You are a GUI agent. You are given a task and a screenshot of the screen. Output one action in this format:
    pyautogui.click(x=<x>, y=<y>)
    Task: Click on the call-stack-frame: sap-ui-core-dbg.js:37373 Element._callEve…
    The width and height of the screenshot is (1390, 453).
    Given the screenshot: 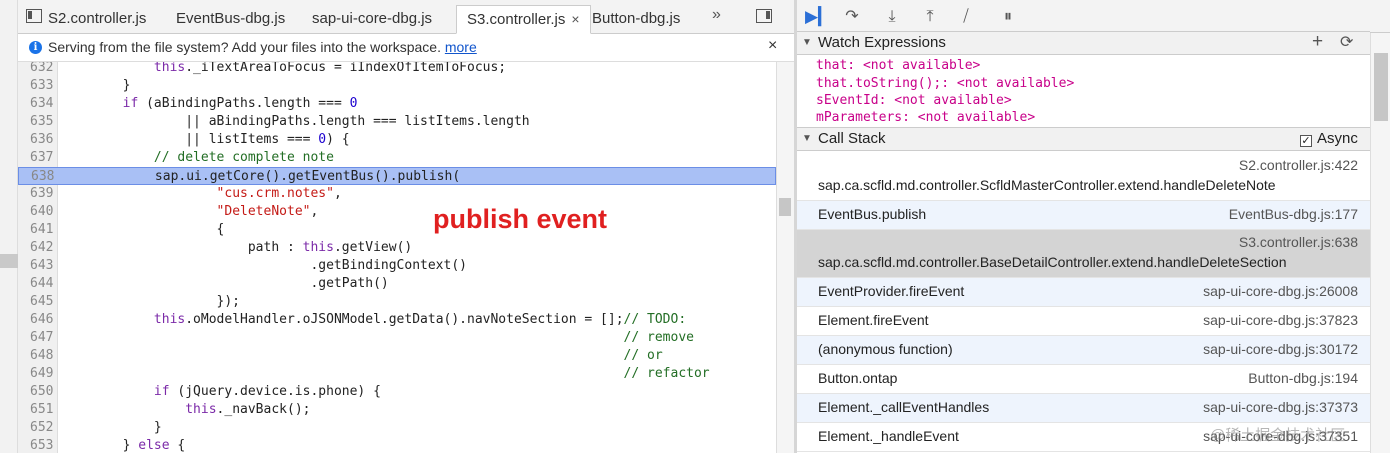 What is the action you would take?
    pyautogui.click(x=1083, y=408)
    